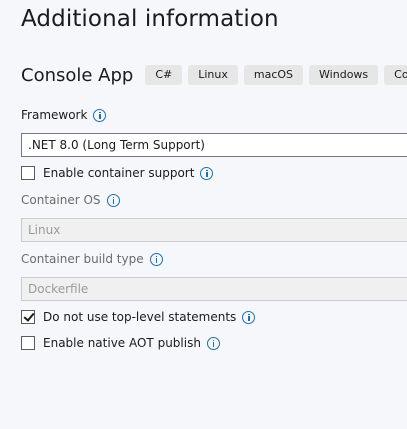 This screenshot has width=407, height=429. What do you see at coordinates (100, 115) in the screenshot?
I see `framework-info-icon` at bounding box center [100, 115].